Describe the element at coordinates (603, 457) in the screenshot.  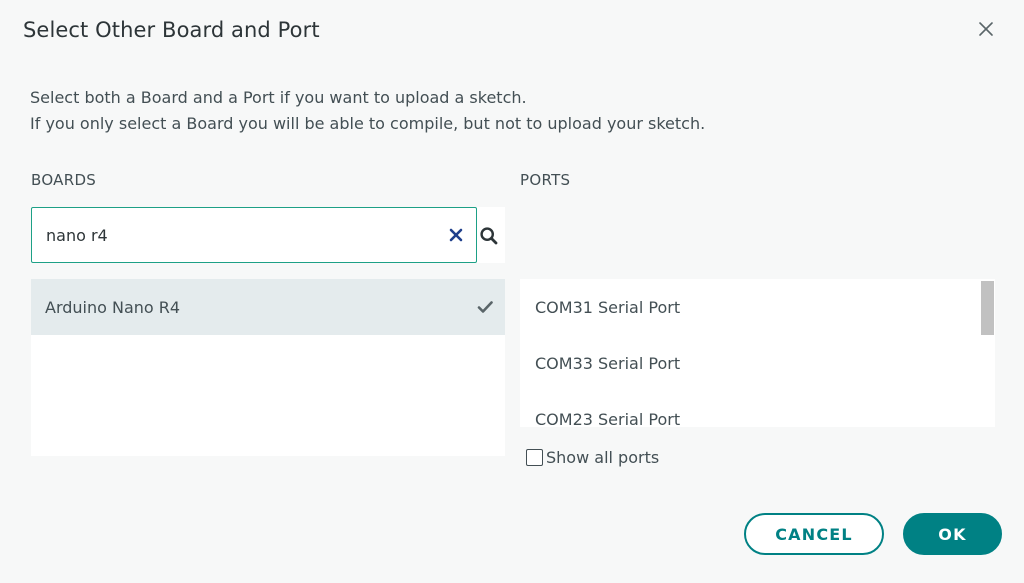
I see `show-all-ports-label: Show all ports` at that location.